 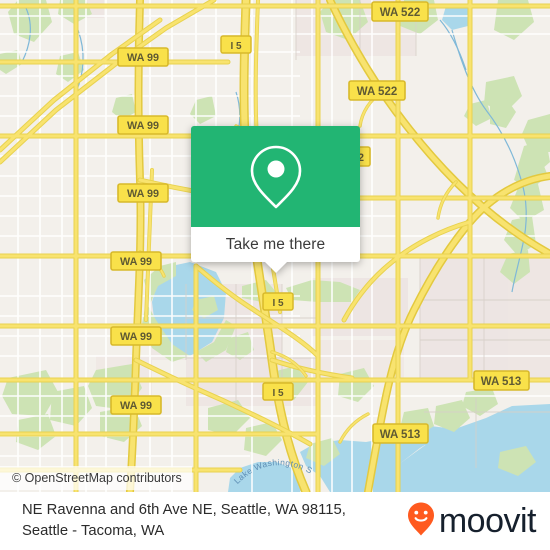 I want to click on moovit-smiley-pin-icon, so click(x=421, y=521).